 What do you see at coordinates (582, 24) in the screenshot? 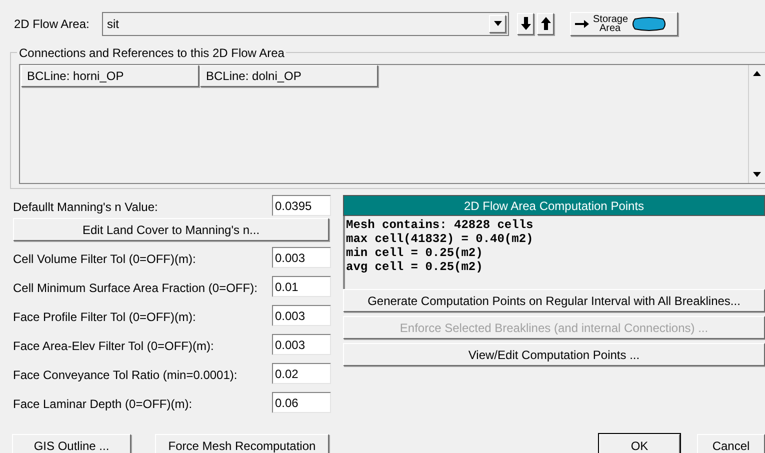
I see `arrow-right-icon` at bounding box center [582, 24].